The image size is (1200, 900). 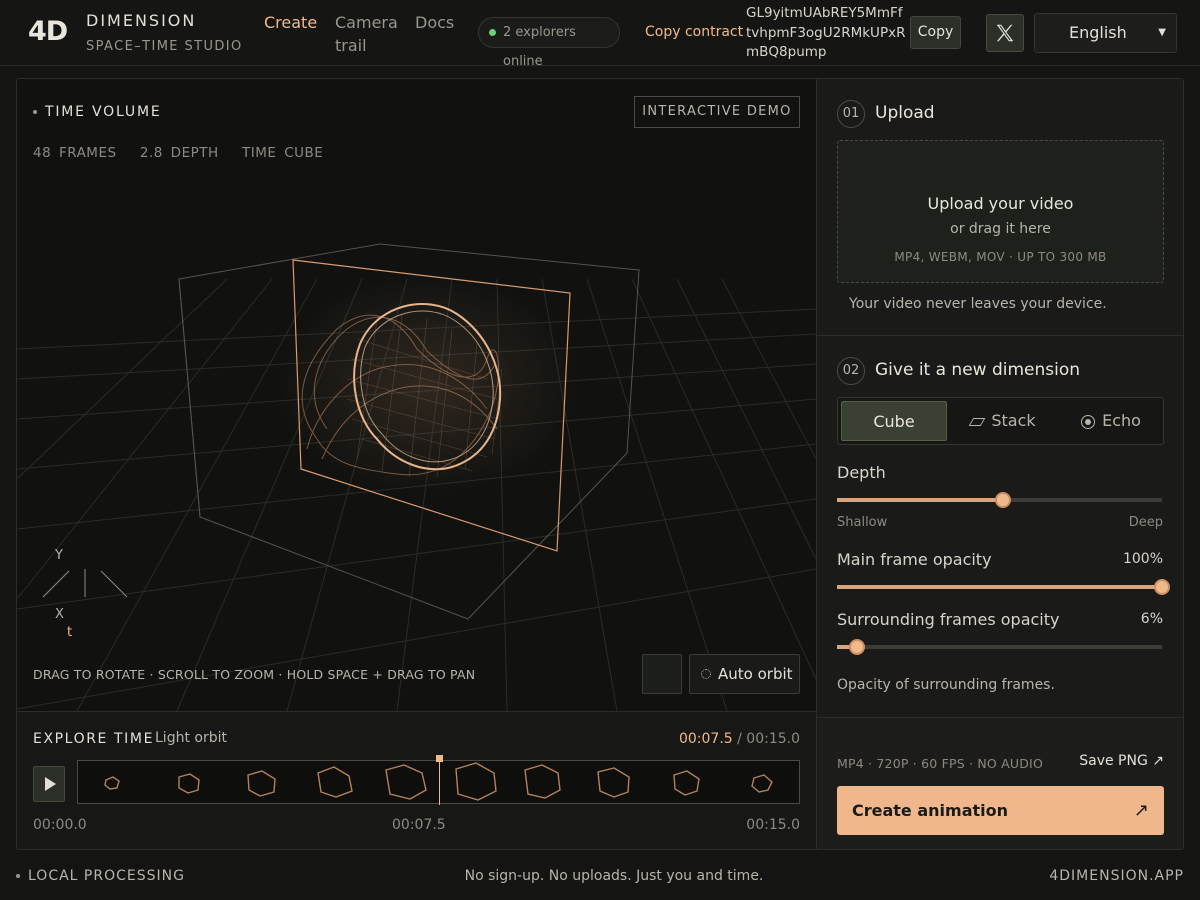 I want to click on viewport-title: TIME VOLUME, so click(x=97, y=112).